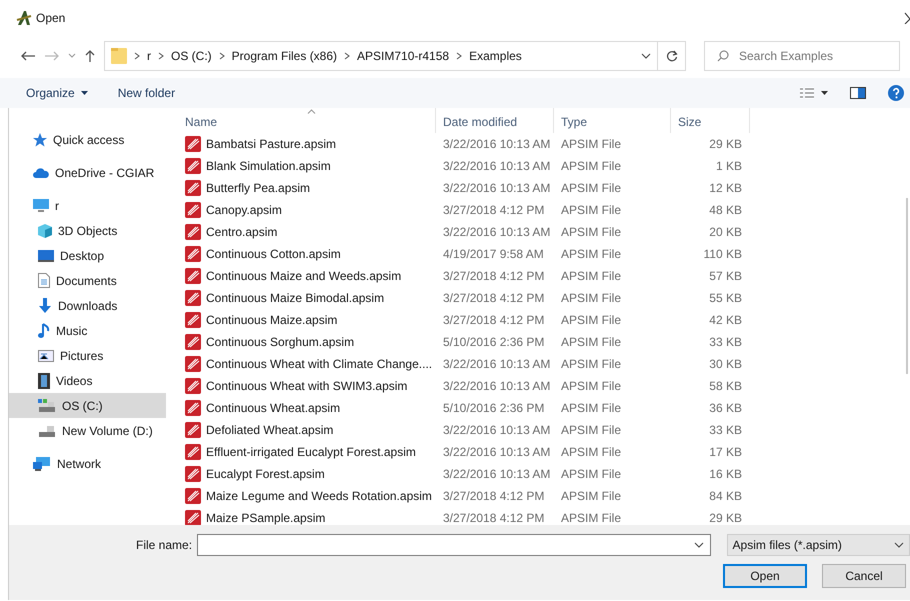 The width and height of the screenshot is (910, 601). What do you see at coordinates (87, 230) in the screenshot?
I see `sidebar-item: 3D Objects` at bounding box center [87, 230].